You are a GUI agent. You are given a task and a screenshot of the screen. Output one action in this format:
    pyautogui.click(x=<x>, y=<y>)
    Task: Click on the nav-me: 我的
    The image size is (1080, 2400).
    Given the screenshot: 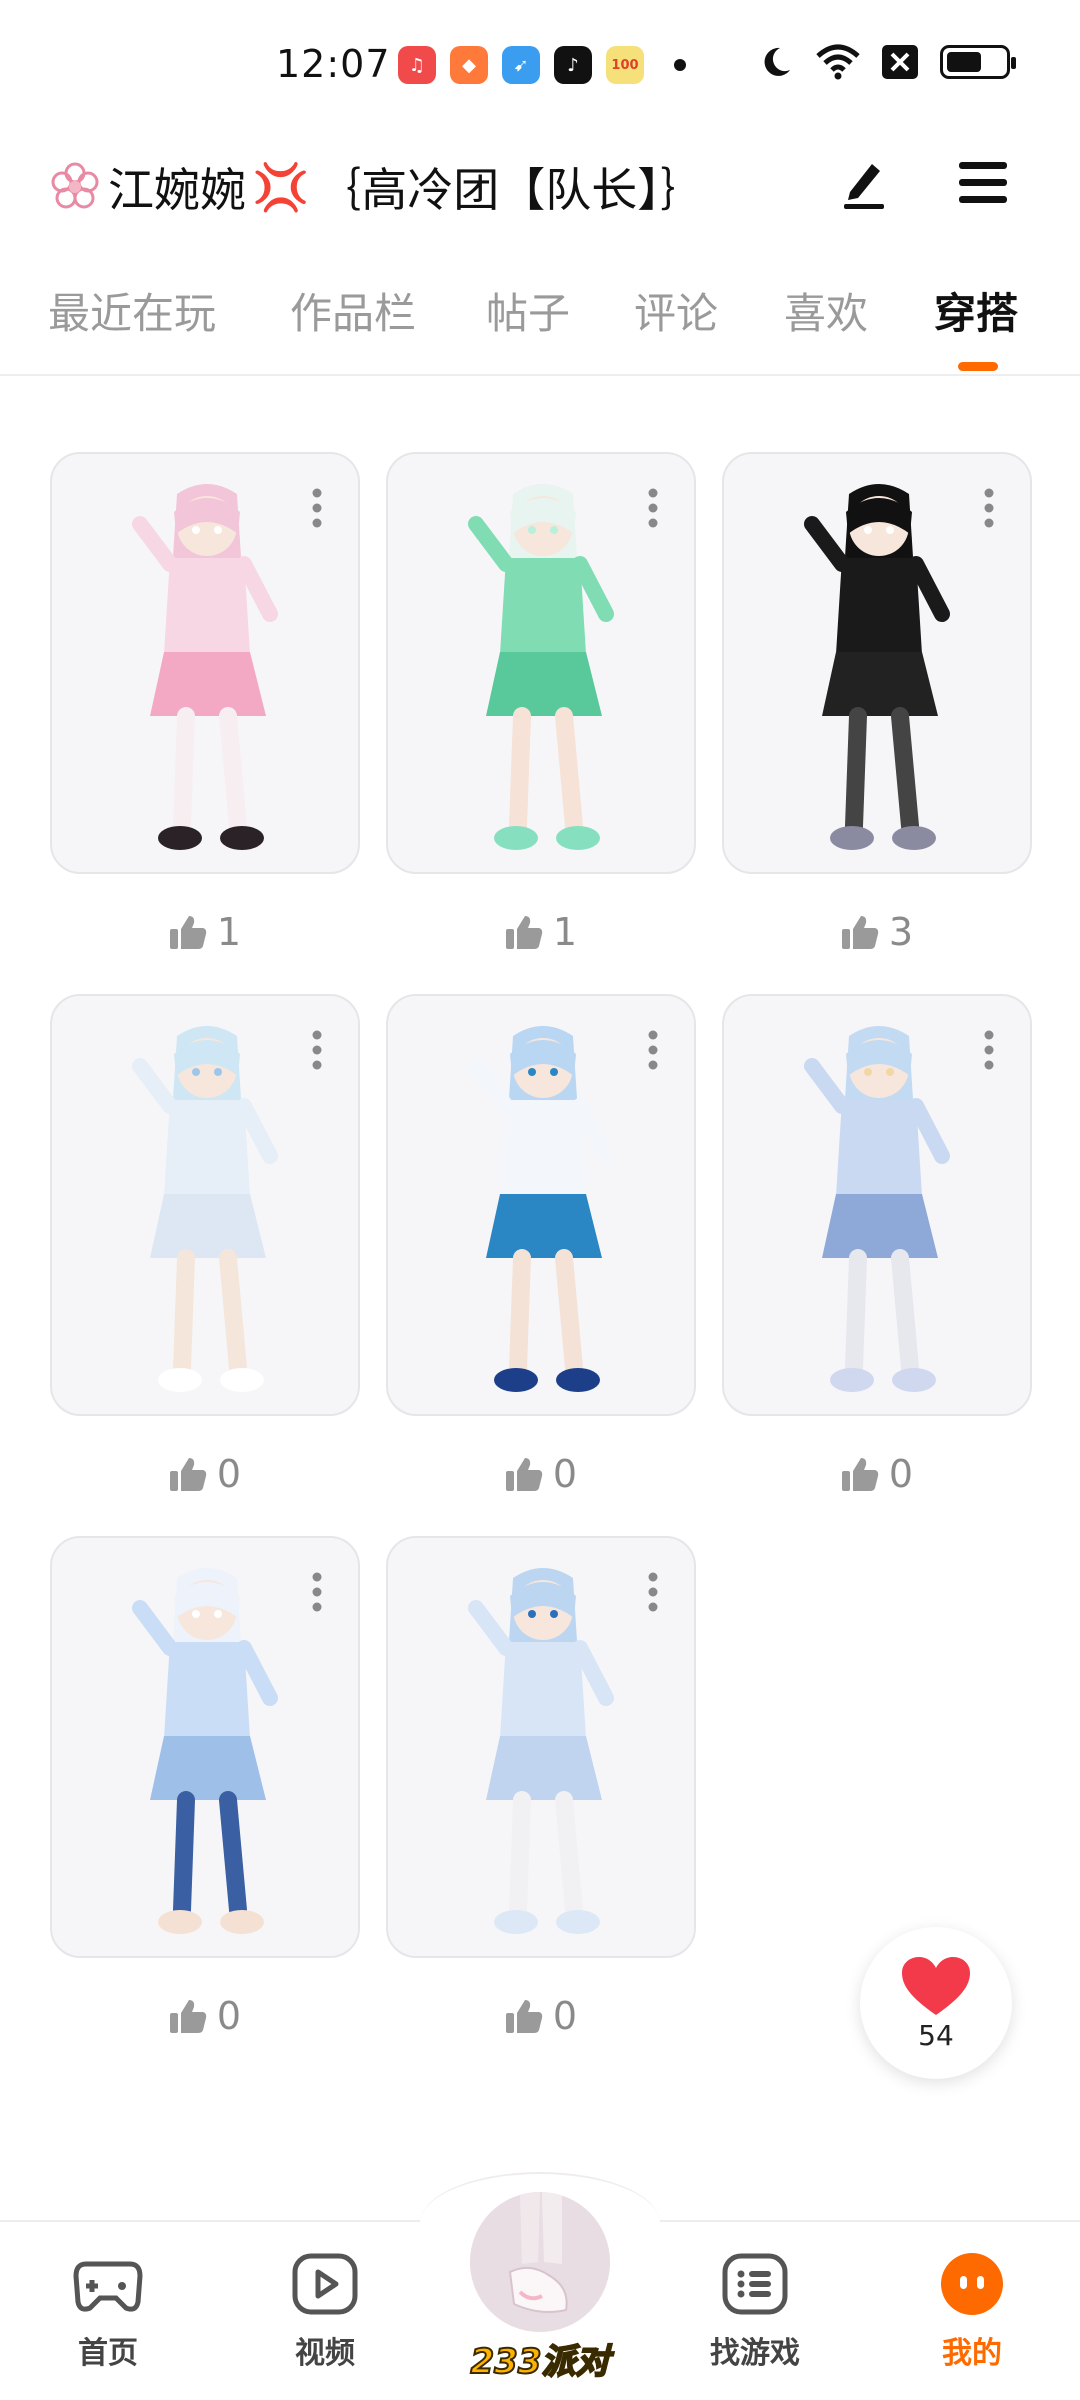 What is the action you would take?
    pyautogui.click(x=972, y=2312)
    